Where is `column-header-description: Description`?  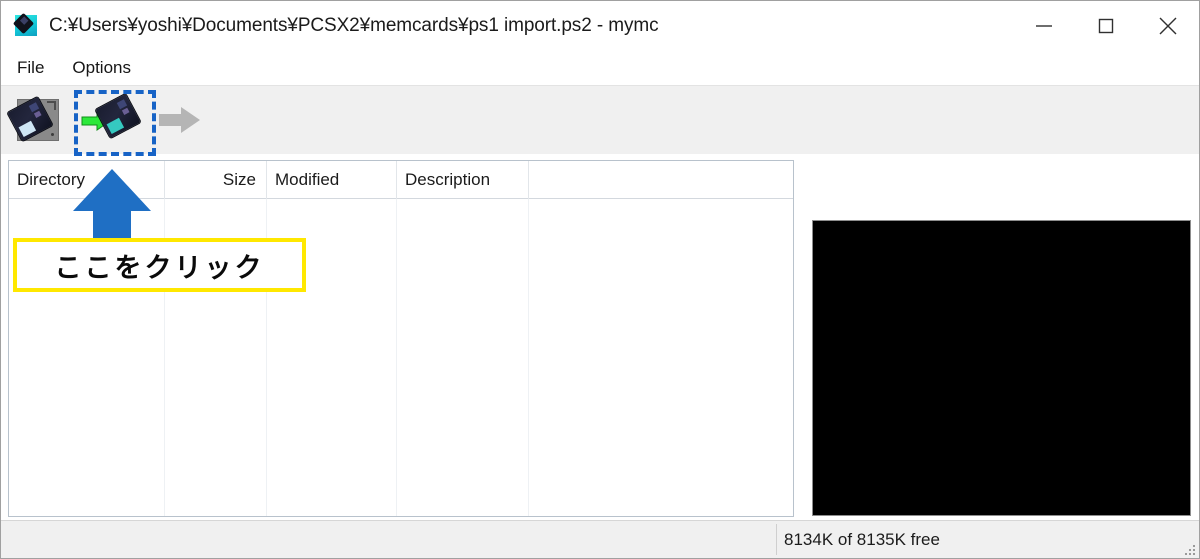 column-header-description: Description is located at coordinates (463, 180).